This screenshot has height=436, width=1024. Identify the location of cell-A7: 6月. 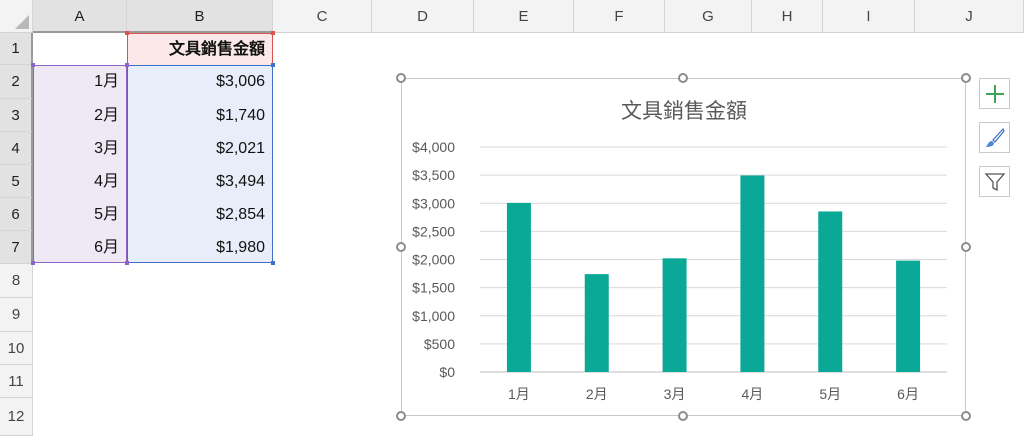
(80, 247).